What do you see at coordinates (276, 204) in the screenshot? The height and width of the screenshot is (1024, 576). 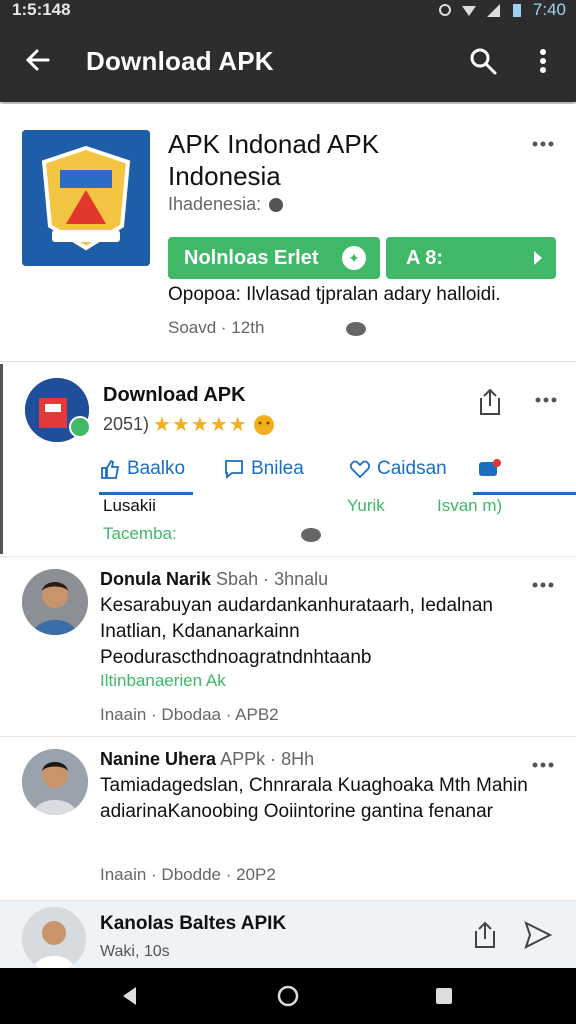 I see `hand-icon` at bounding box center [276, 204].